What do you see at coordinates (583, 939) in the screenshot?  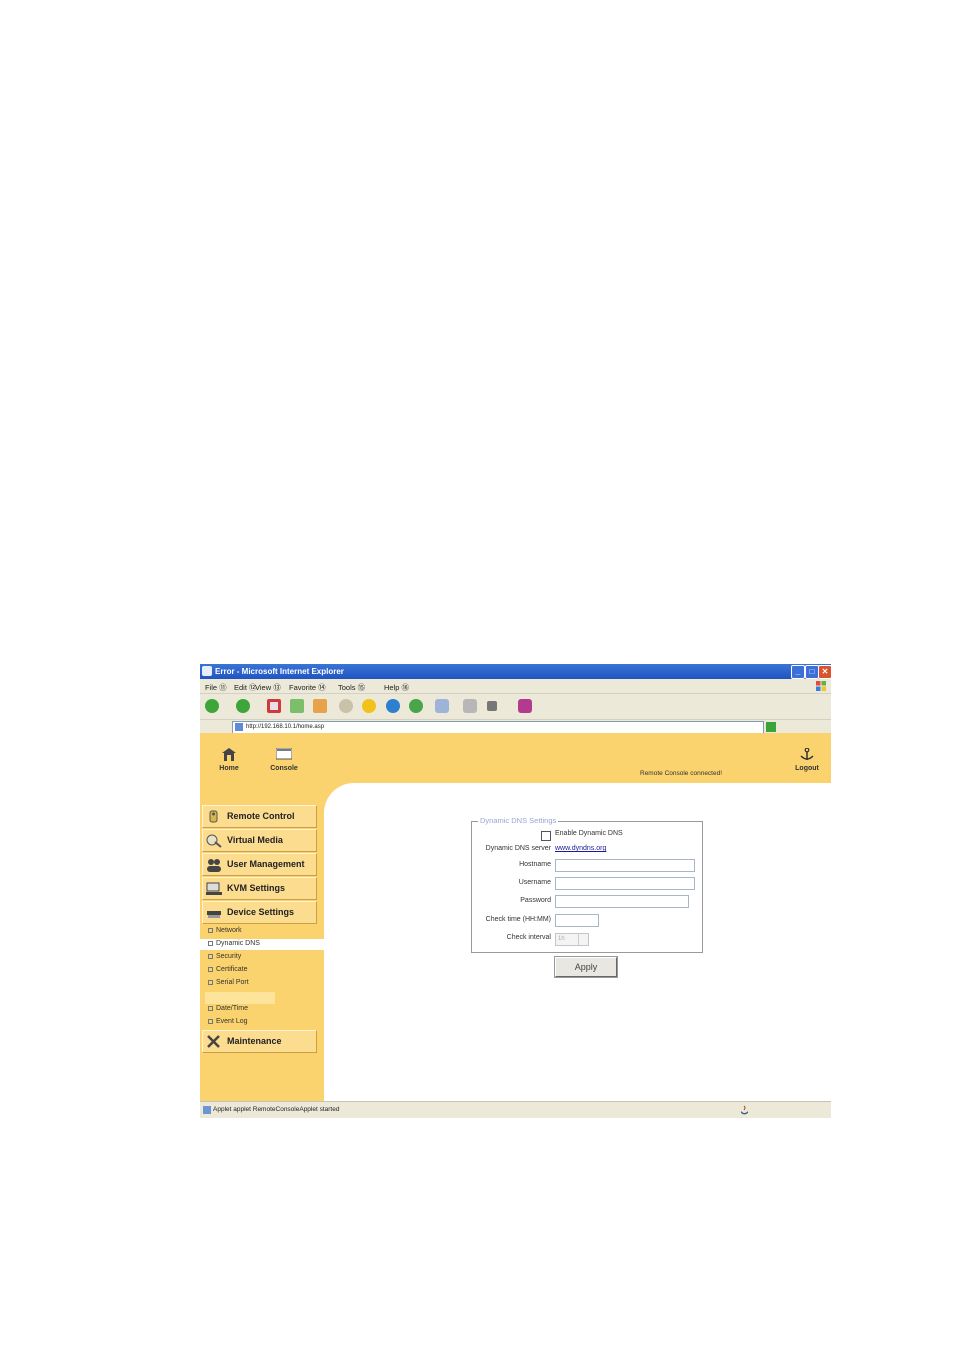 I see `chevron-down-icon` at bounding box center [583, 939].